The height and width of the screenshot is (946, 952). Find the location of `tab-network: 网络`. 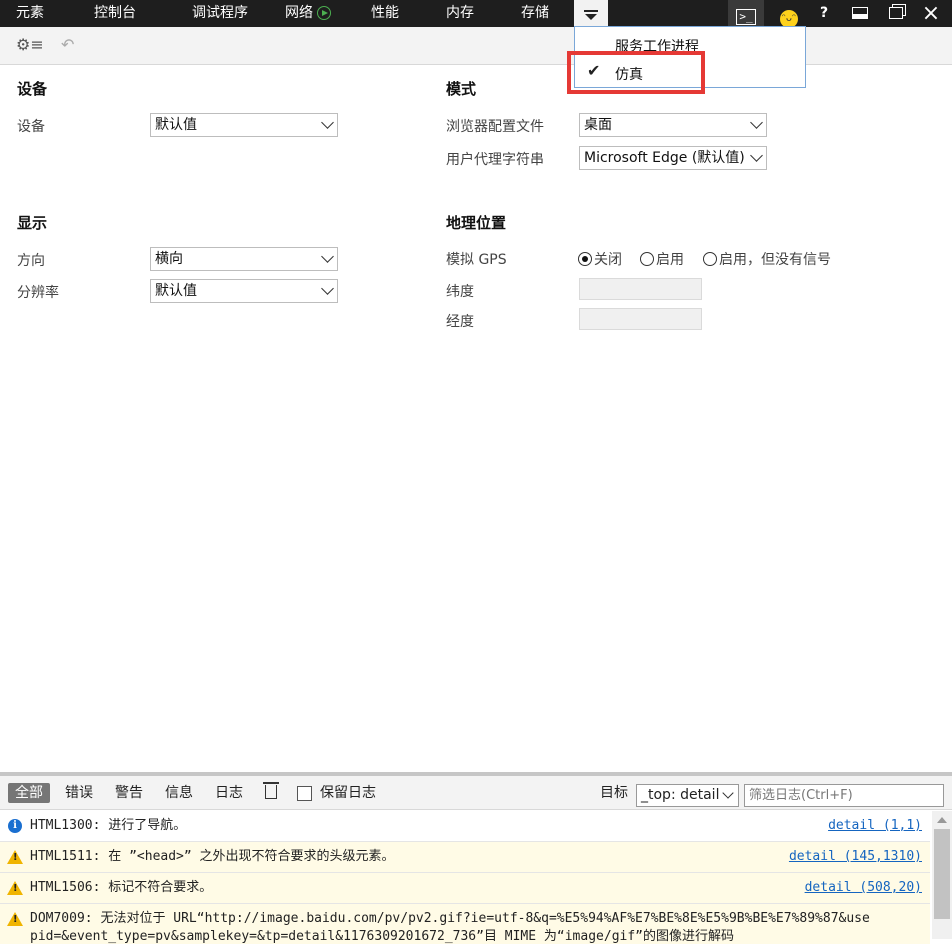

tab-network: 网络 is located at coordinates (308, 13).